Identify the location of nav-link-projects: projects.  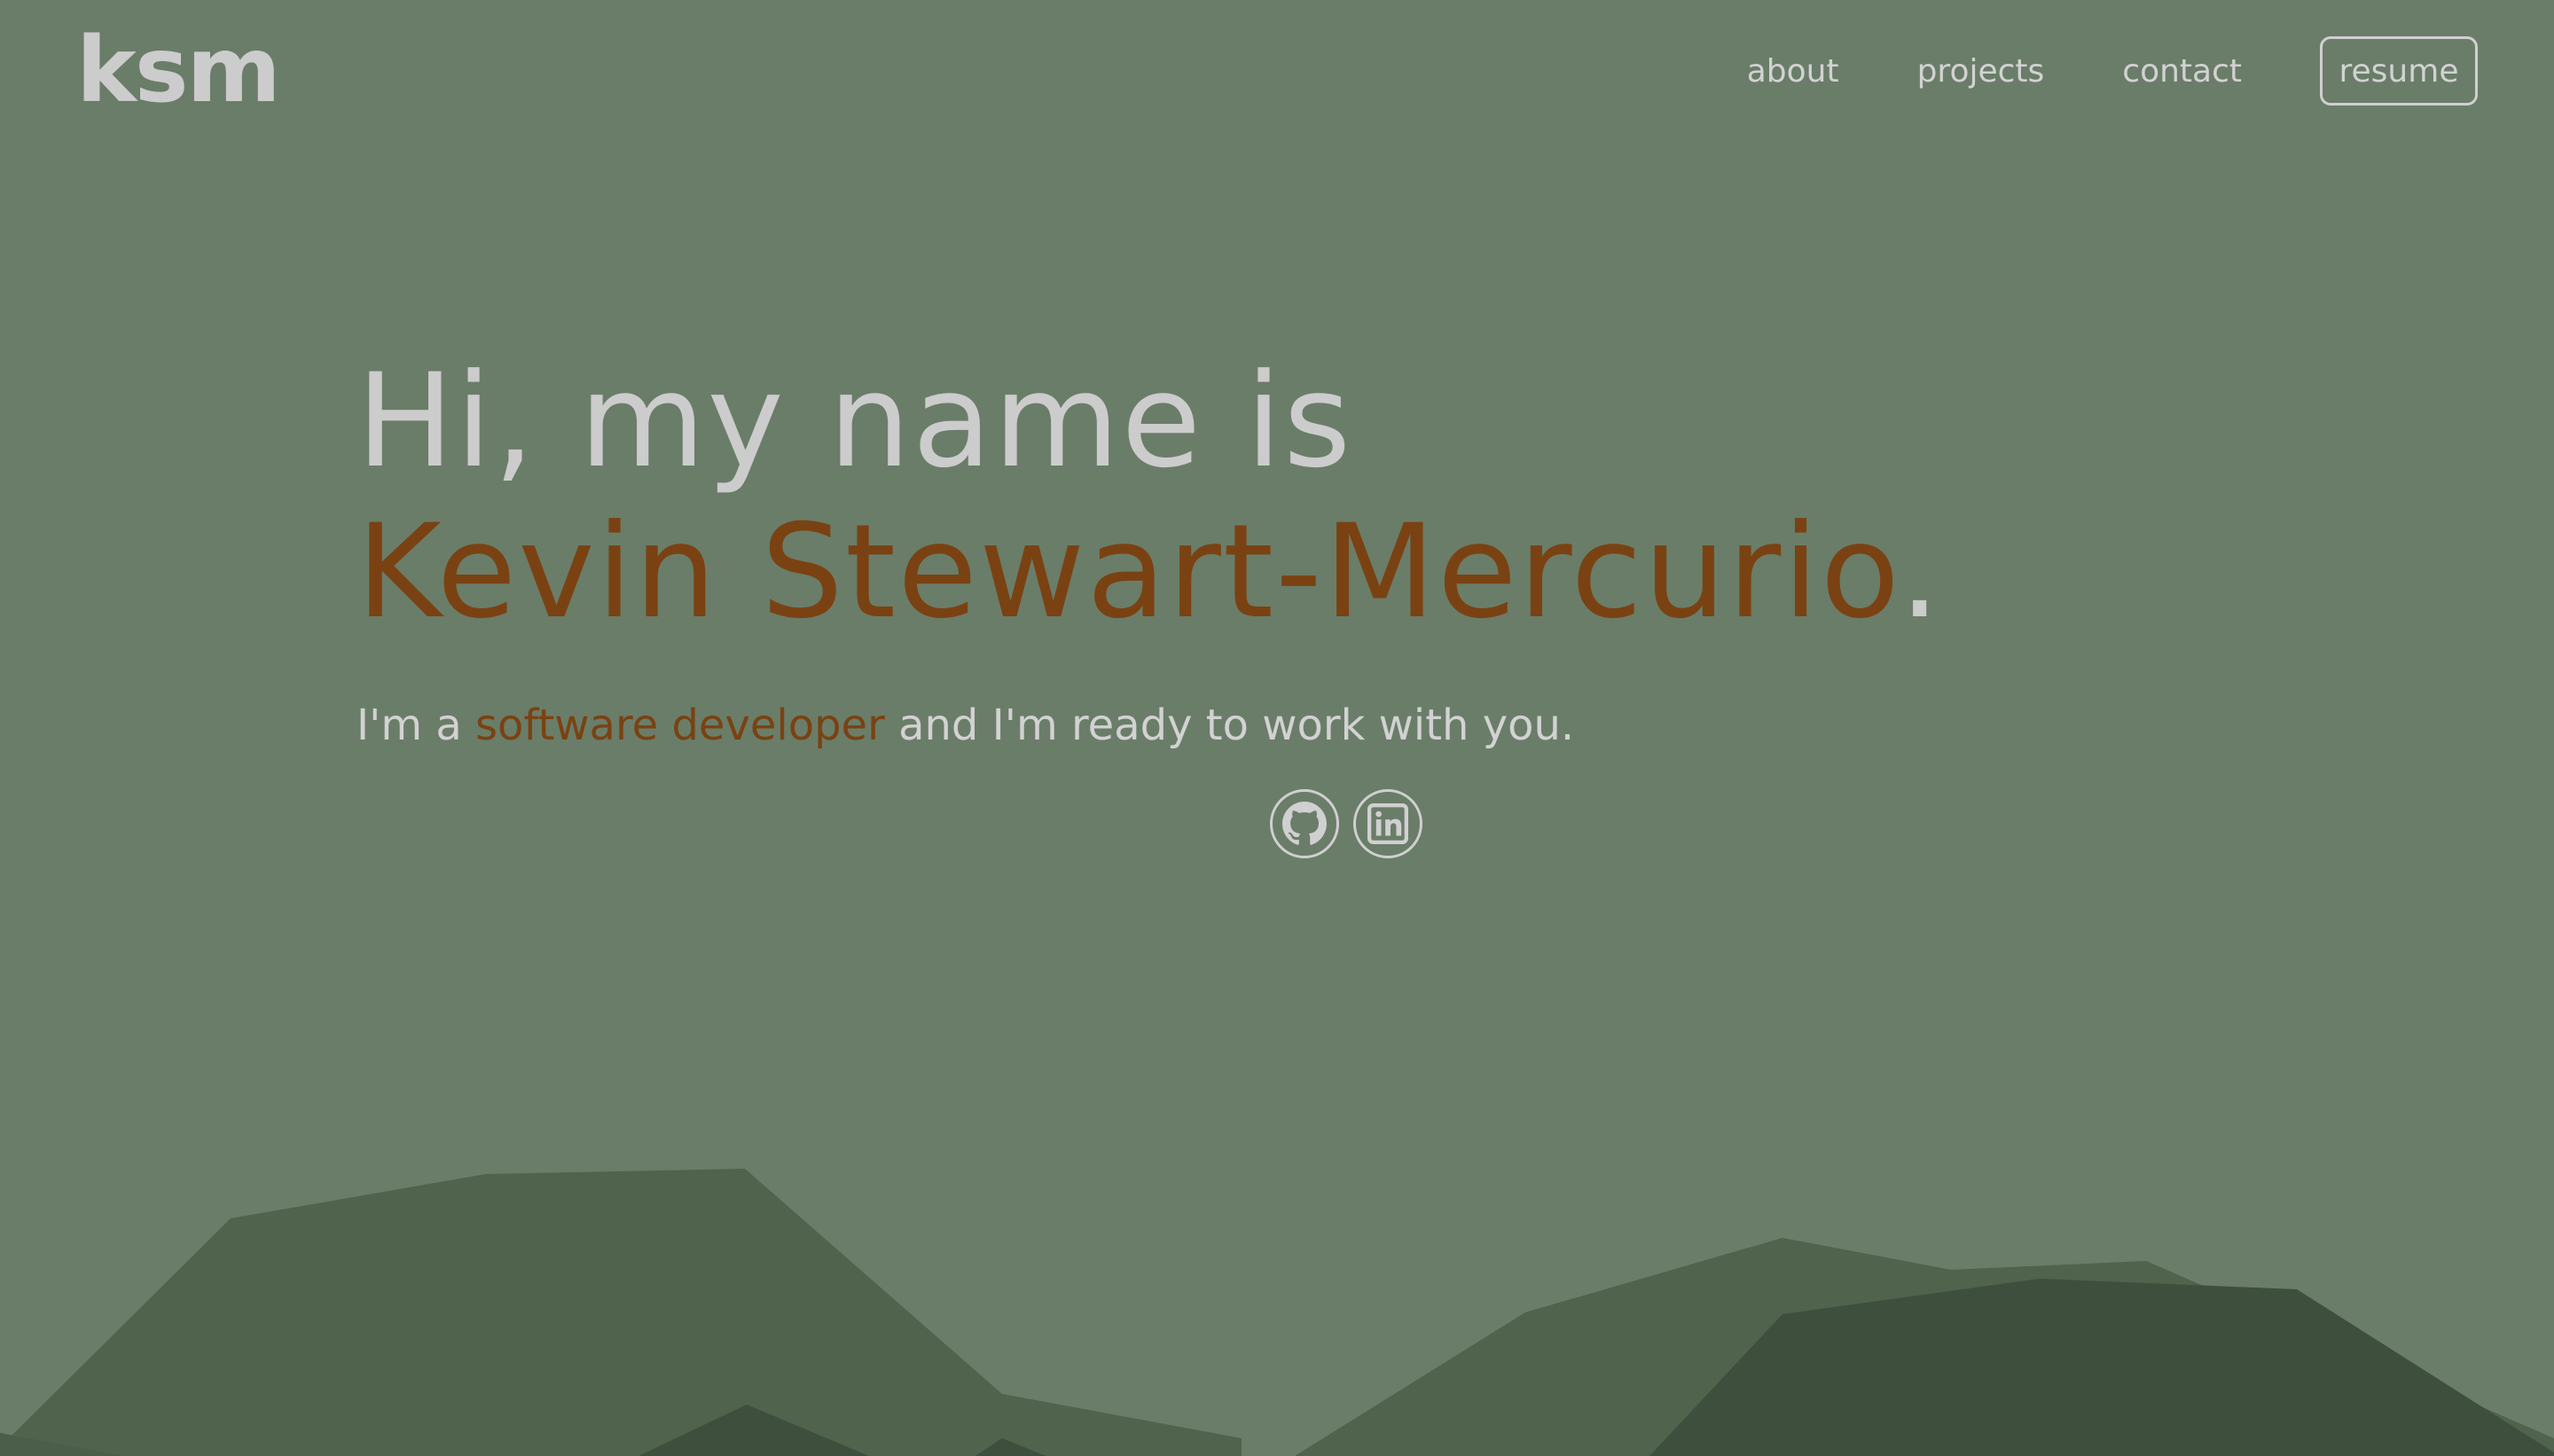
(1981, 71).